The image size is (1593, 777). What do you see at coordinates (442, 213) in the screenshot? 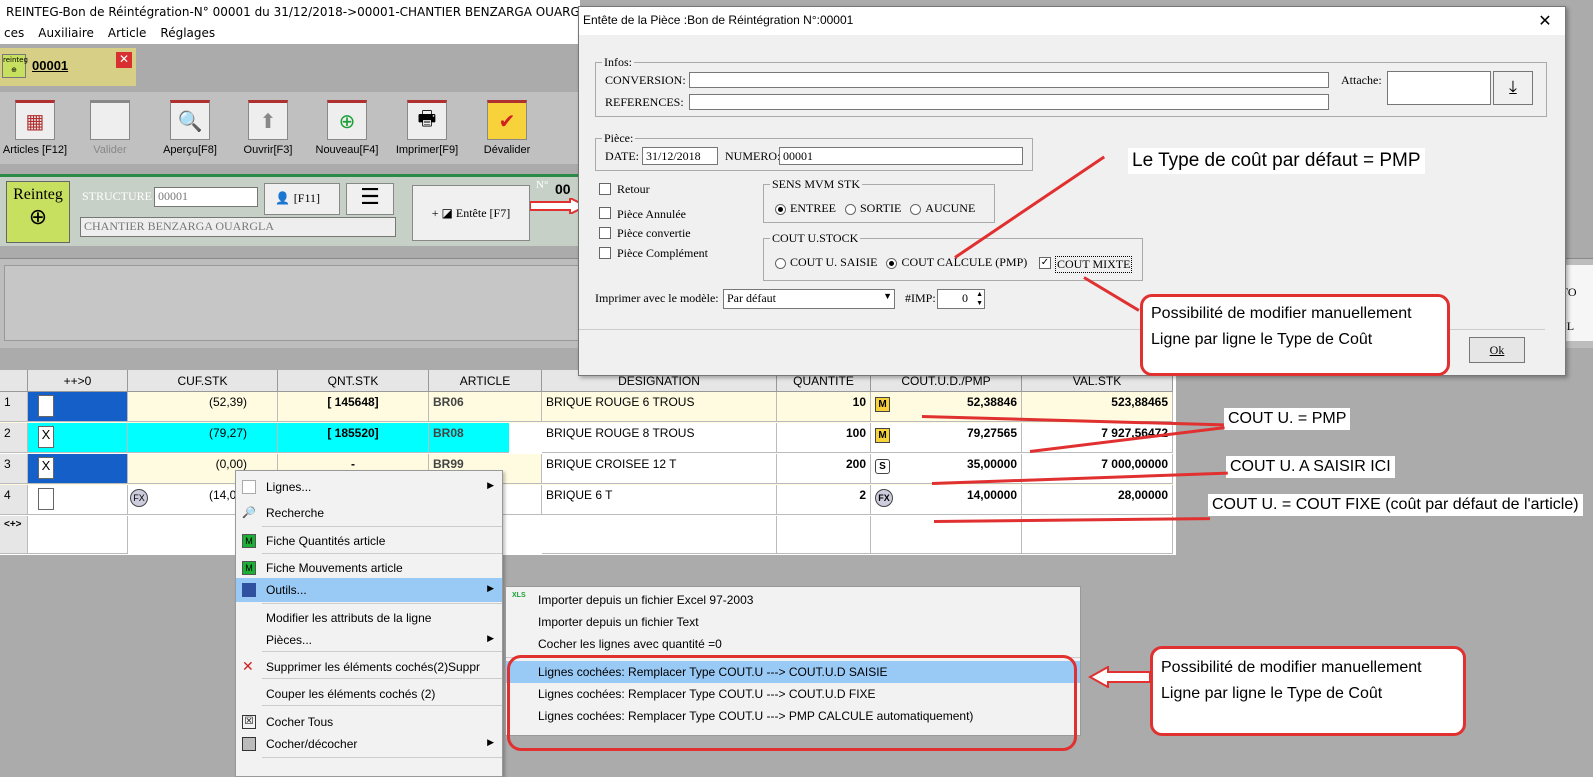
I see `entete-icon: + ◪` at bounding box center [442, 213].